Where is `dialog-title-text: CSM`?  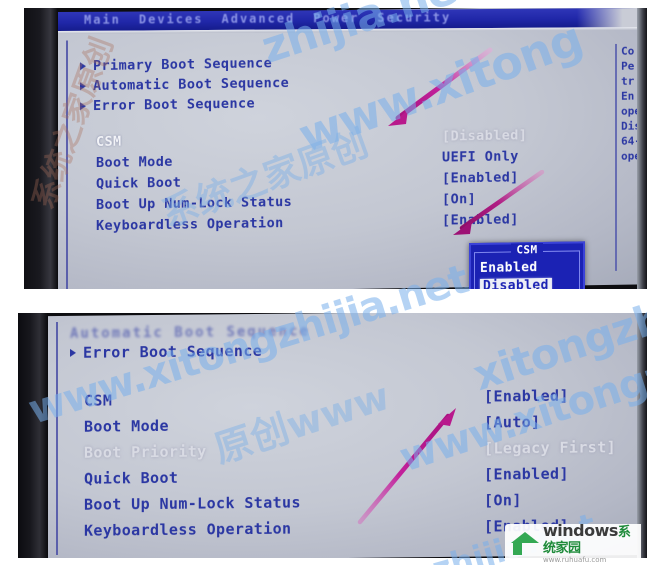 dialog-title-text: CSM is located at coordinates (527, 250).